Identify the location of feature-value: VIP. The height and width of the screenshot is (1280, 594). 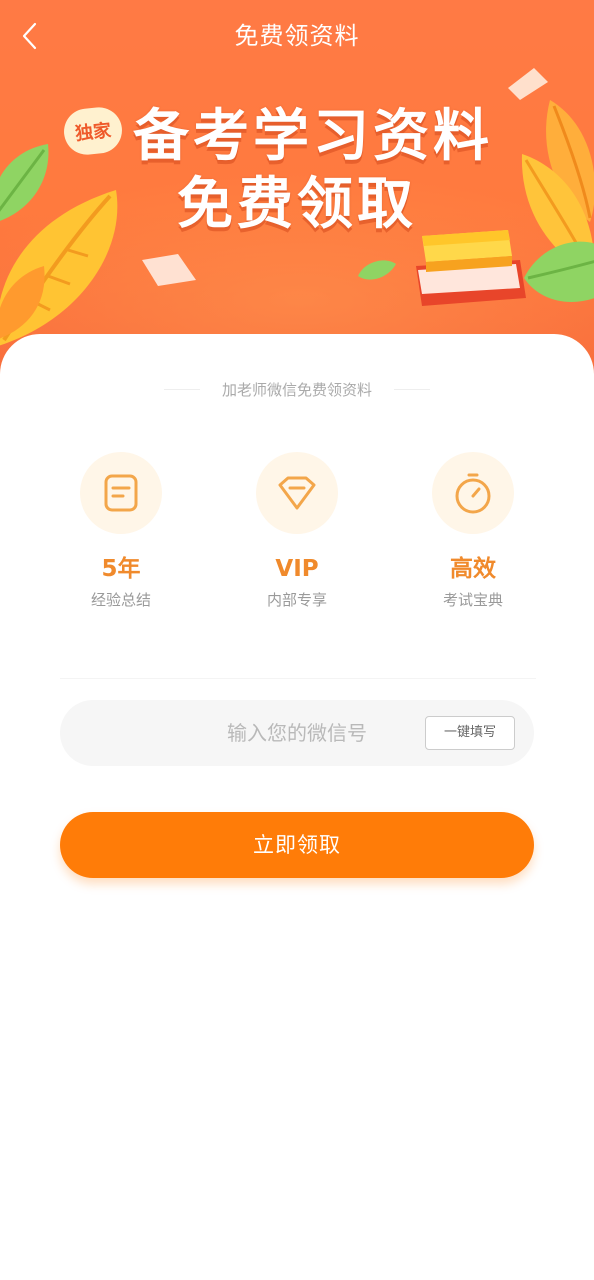
(297, 569).